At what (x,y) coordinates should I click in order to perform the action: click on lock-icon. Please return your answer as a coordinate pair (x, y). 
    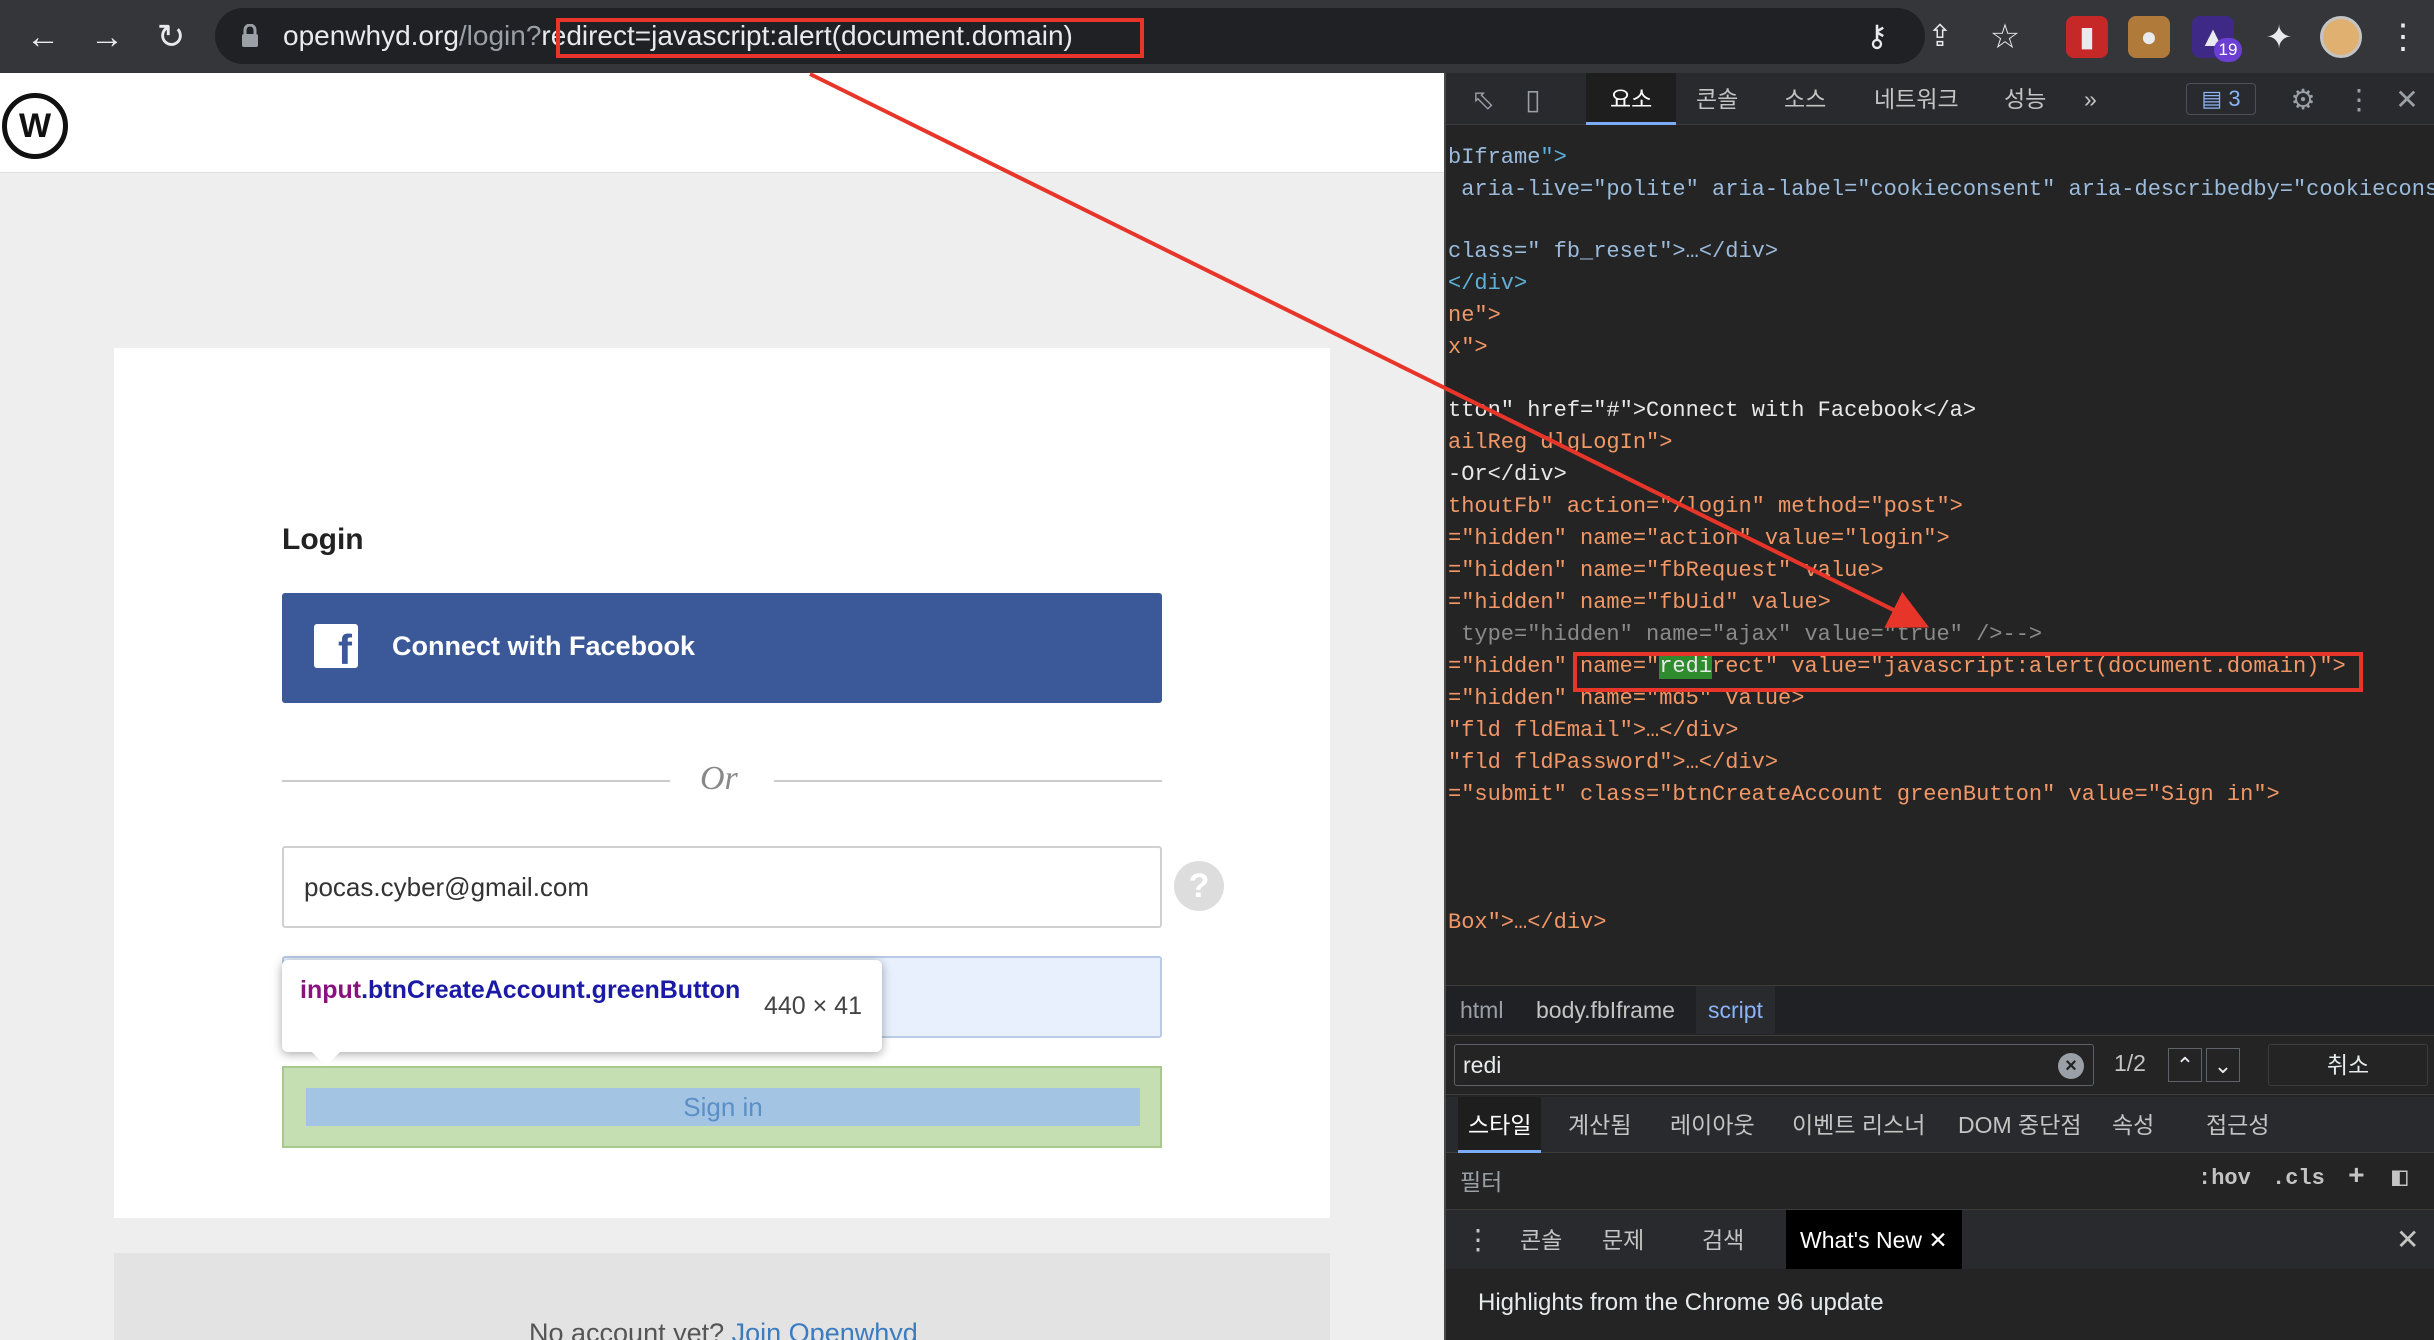
    Looking at the image, I should click on (250, 36).